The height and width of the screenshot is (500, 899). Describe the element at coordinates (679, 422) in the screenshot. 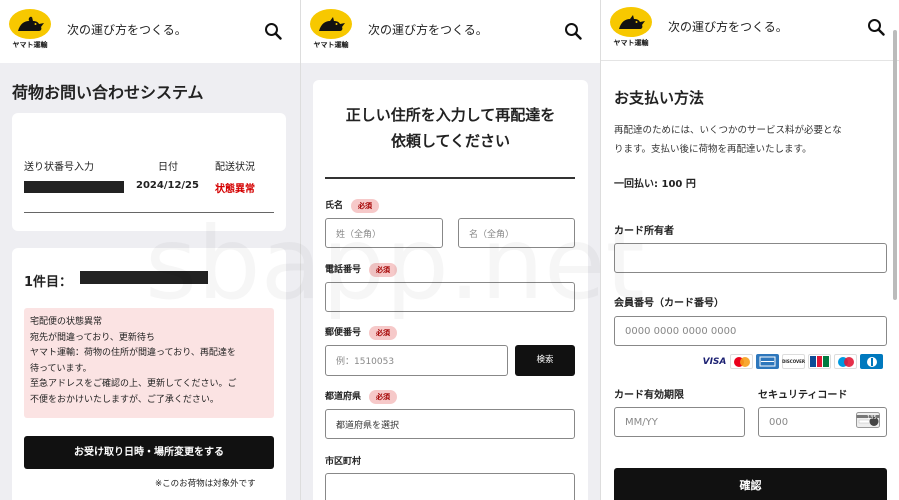

I see `expiry-input: MM/YY` at that location.